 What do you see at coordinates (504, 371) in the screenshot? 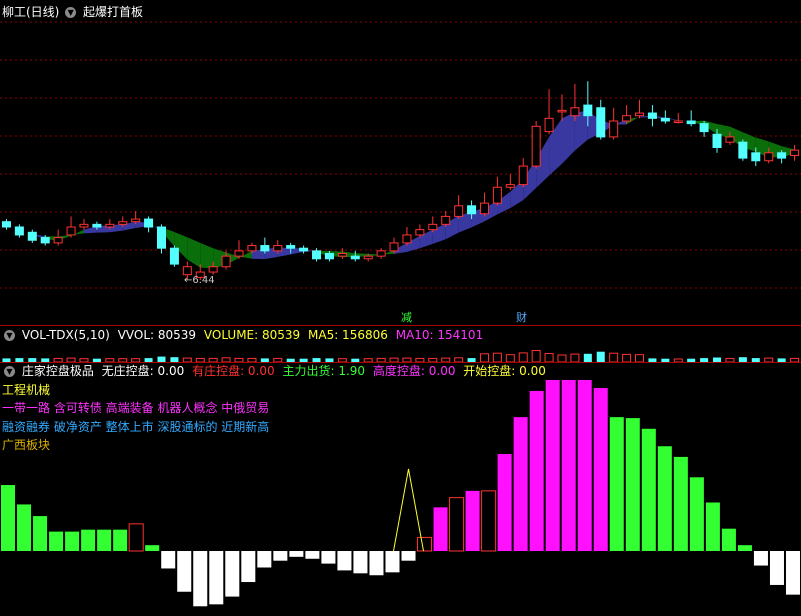
I see `indicator-item-4: 开始控盘: 0.00` at bounding box center [504, 371].